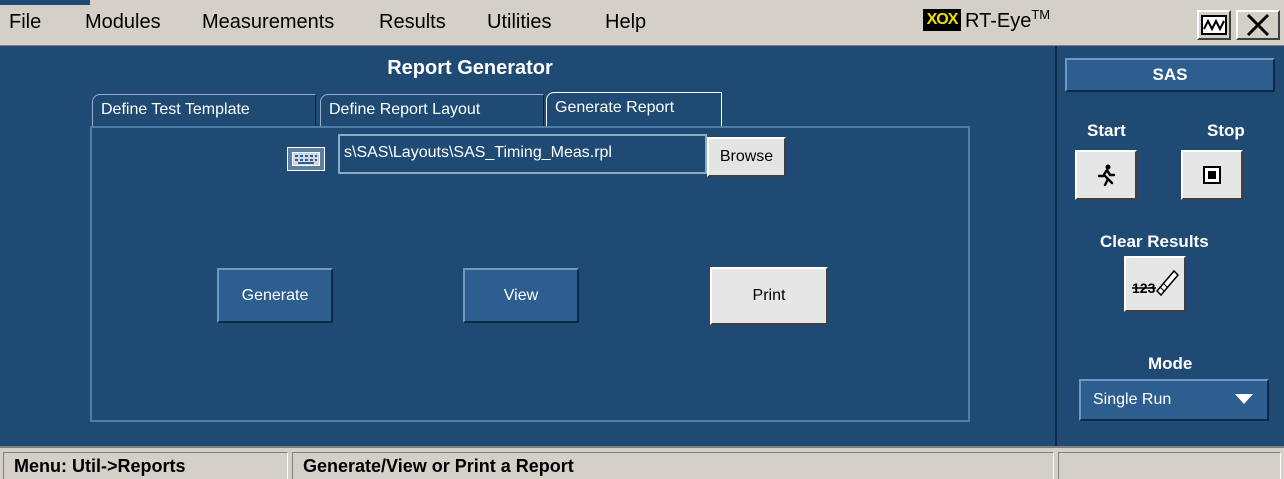 The image size is (1284, 479). I want to click on tab-generate-report: Generate Report, so click(634, 109).